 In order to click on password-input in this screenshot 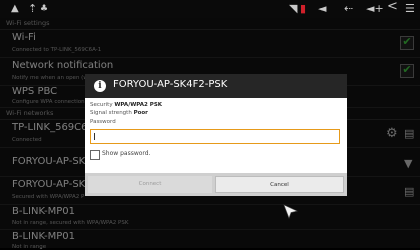, I will do `click(215, 136)`.